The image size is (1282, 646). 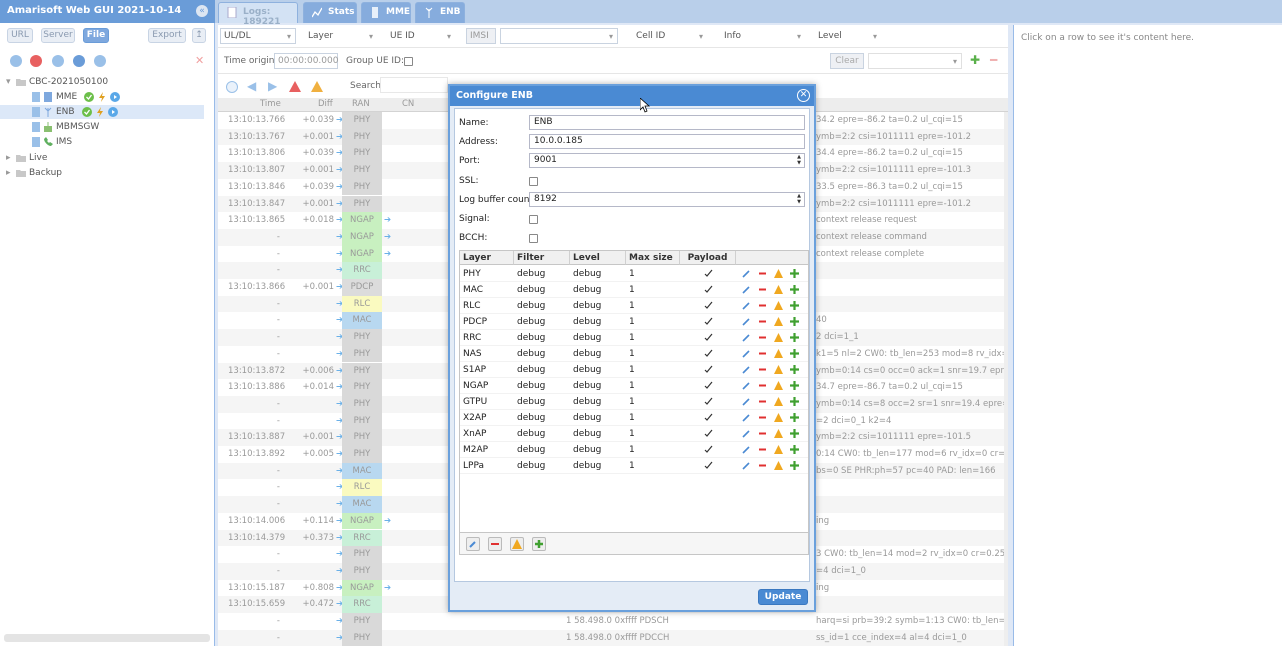 I want to click on group-ue-checkbox, so click(x=408, y=61).